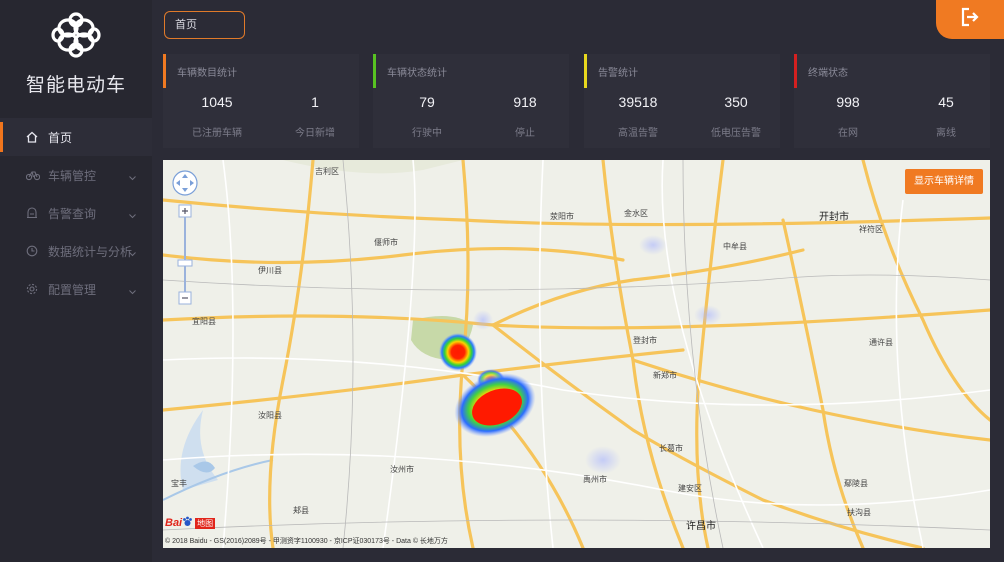 This screenshot has height=562, width=1004. Describe the element at coordinates (525, 102) in the screenshot. I see `stopped-value: 918` at that location.